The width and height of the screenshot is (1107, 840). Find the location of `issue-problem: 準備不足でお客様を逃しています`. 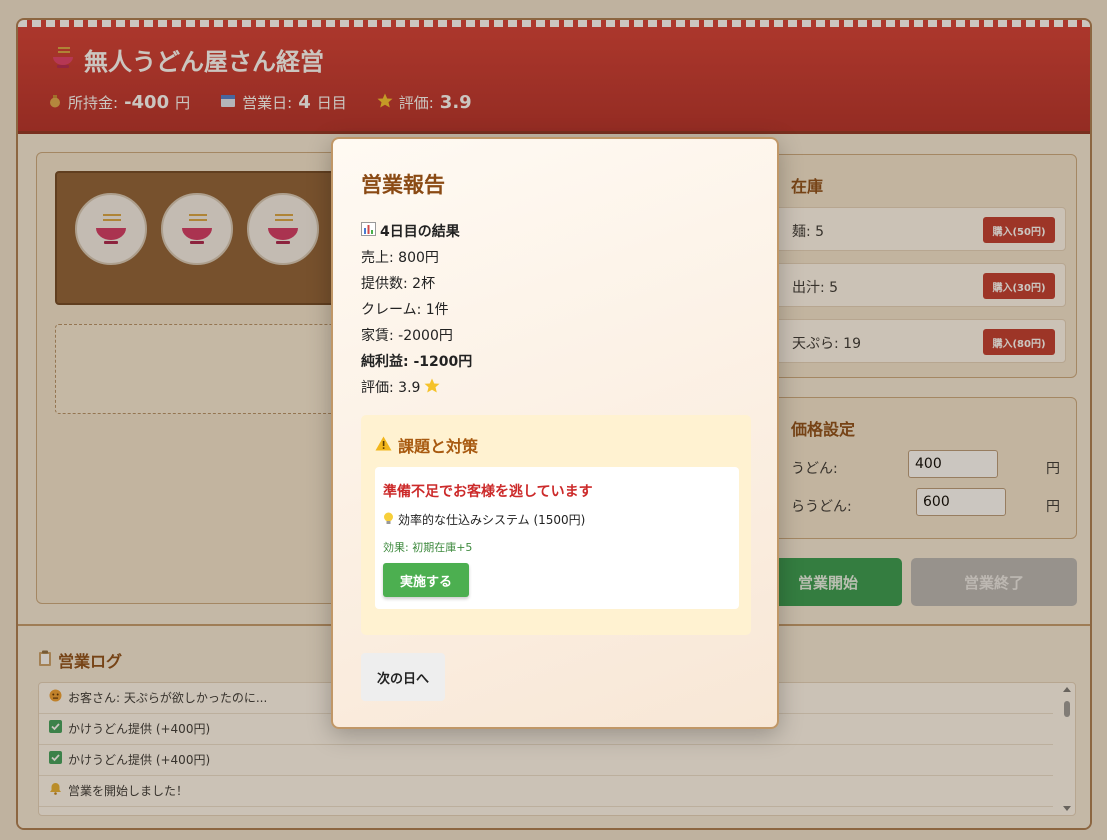

issue-problem: 準備不足でお客様を逃しています is located at coordinates (488, 492).